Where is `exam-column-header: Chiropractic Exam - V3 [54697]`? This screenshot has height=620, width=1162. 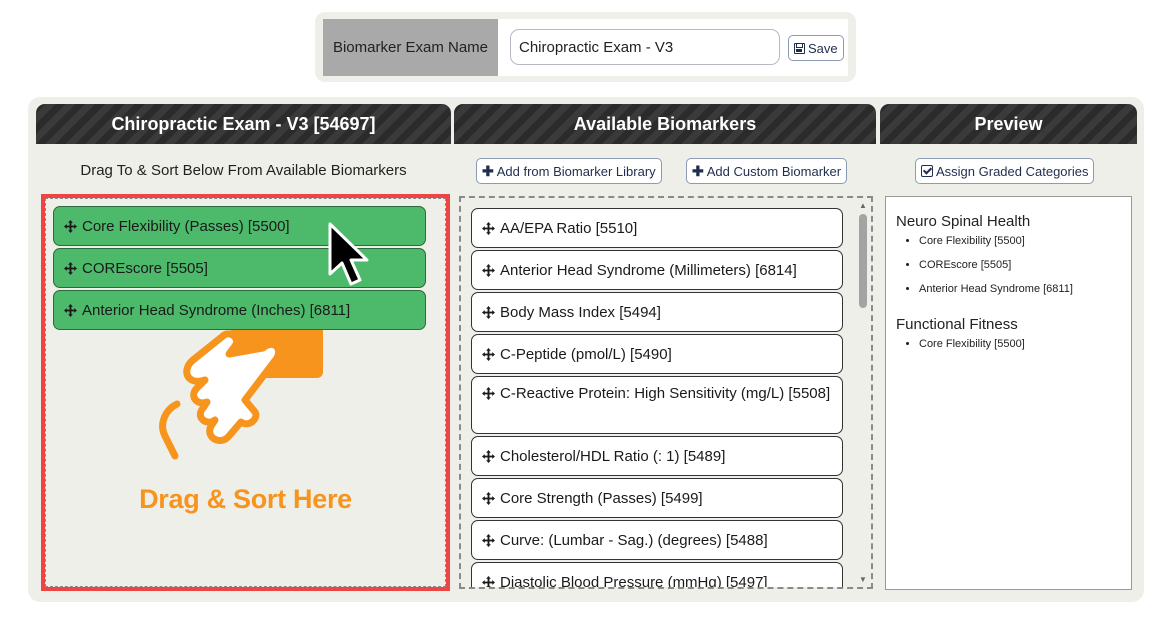 exam-column-header: Chiropractic Exam - V3 [54697] is located at coordinates (243, 124).